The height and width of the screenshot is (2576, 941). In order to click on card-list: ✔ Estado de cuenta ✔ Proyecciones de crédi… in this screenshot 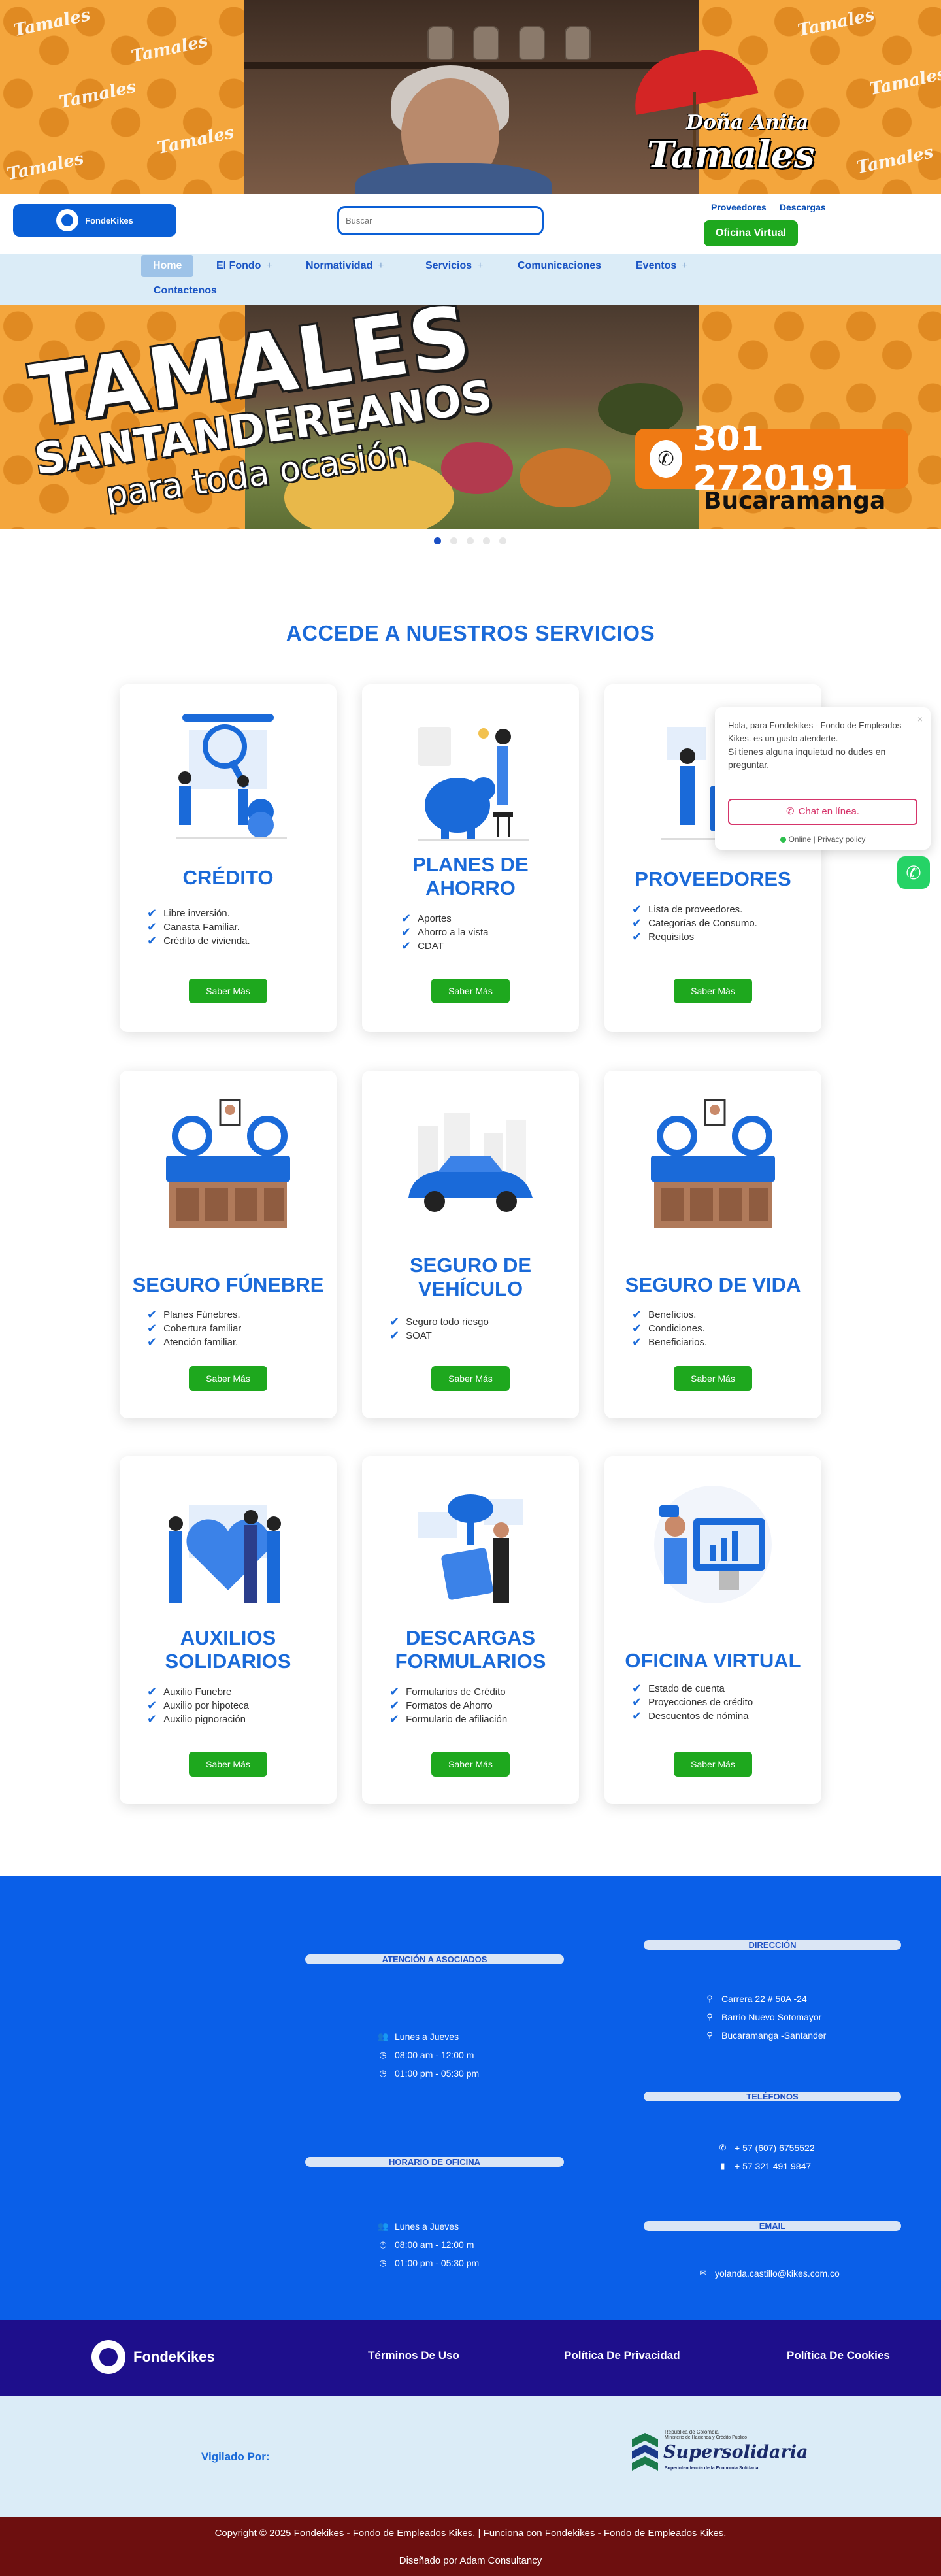, I will do `click(693, 1703)`.